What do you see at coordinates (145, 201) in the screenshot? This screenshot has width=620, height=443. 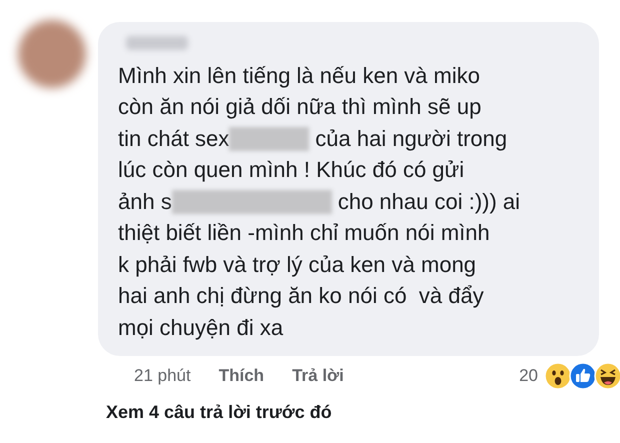 I see `comment-text: ảnh s` at bounding box center [145, 201].